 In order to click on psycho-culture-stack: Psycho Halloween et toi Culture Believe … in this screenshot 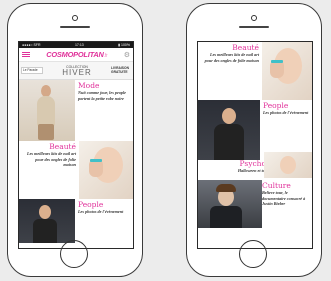, I will do `click(255, 200)`.